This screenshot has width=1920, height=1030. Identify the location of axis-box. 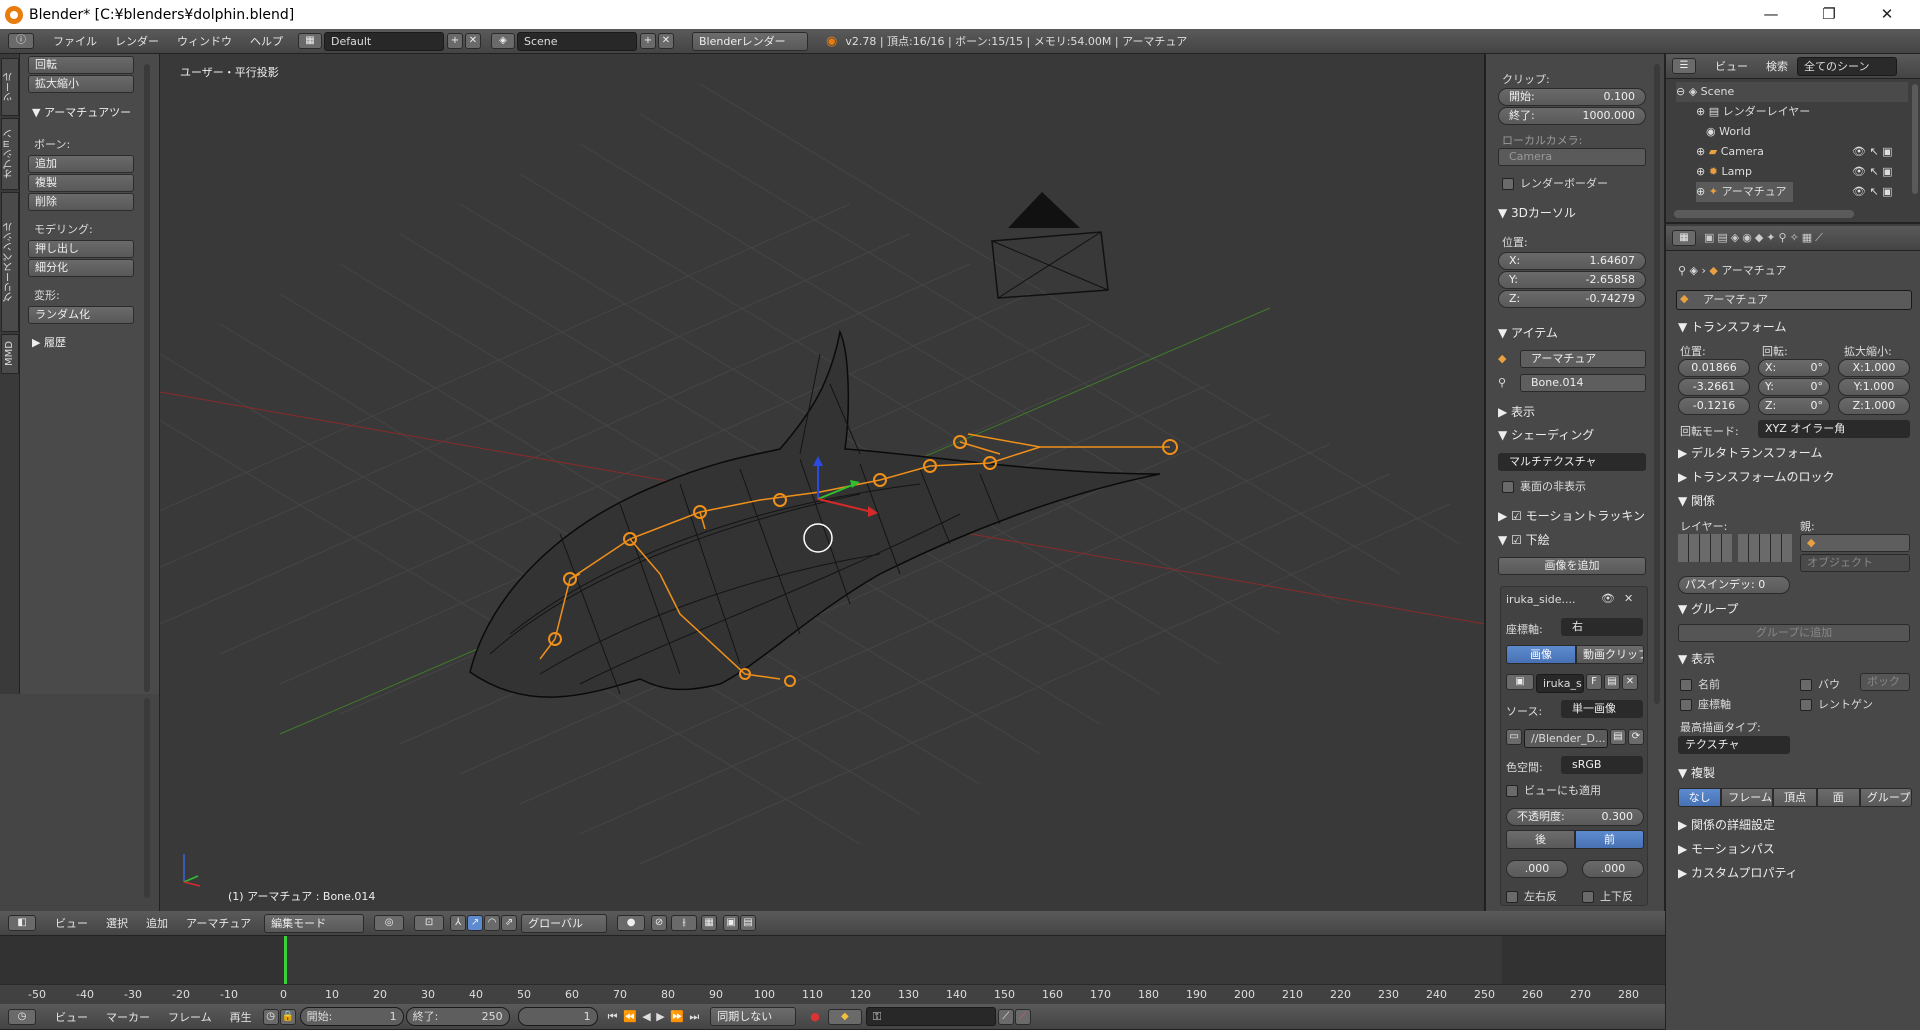
(1686, 705).